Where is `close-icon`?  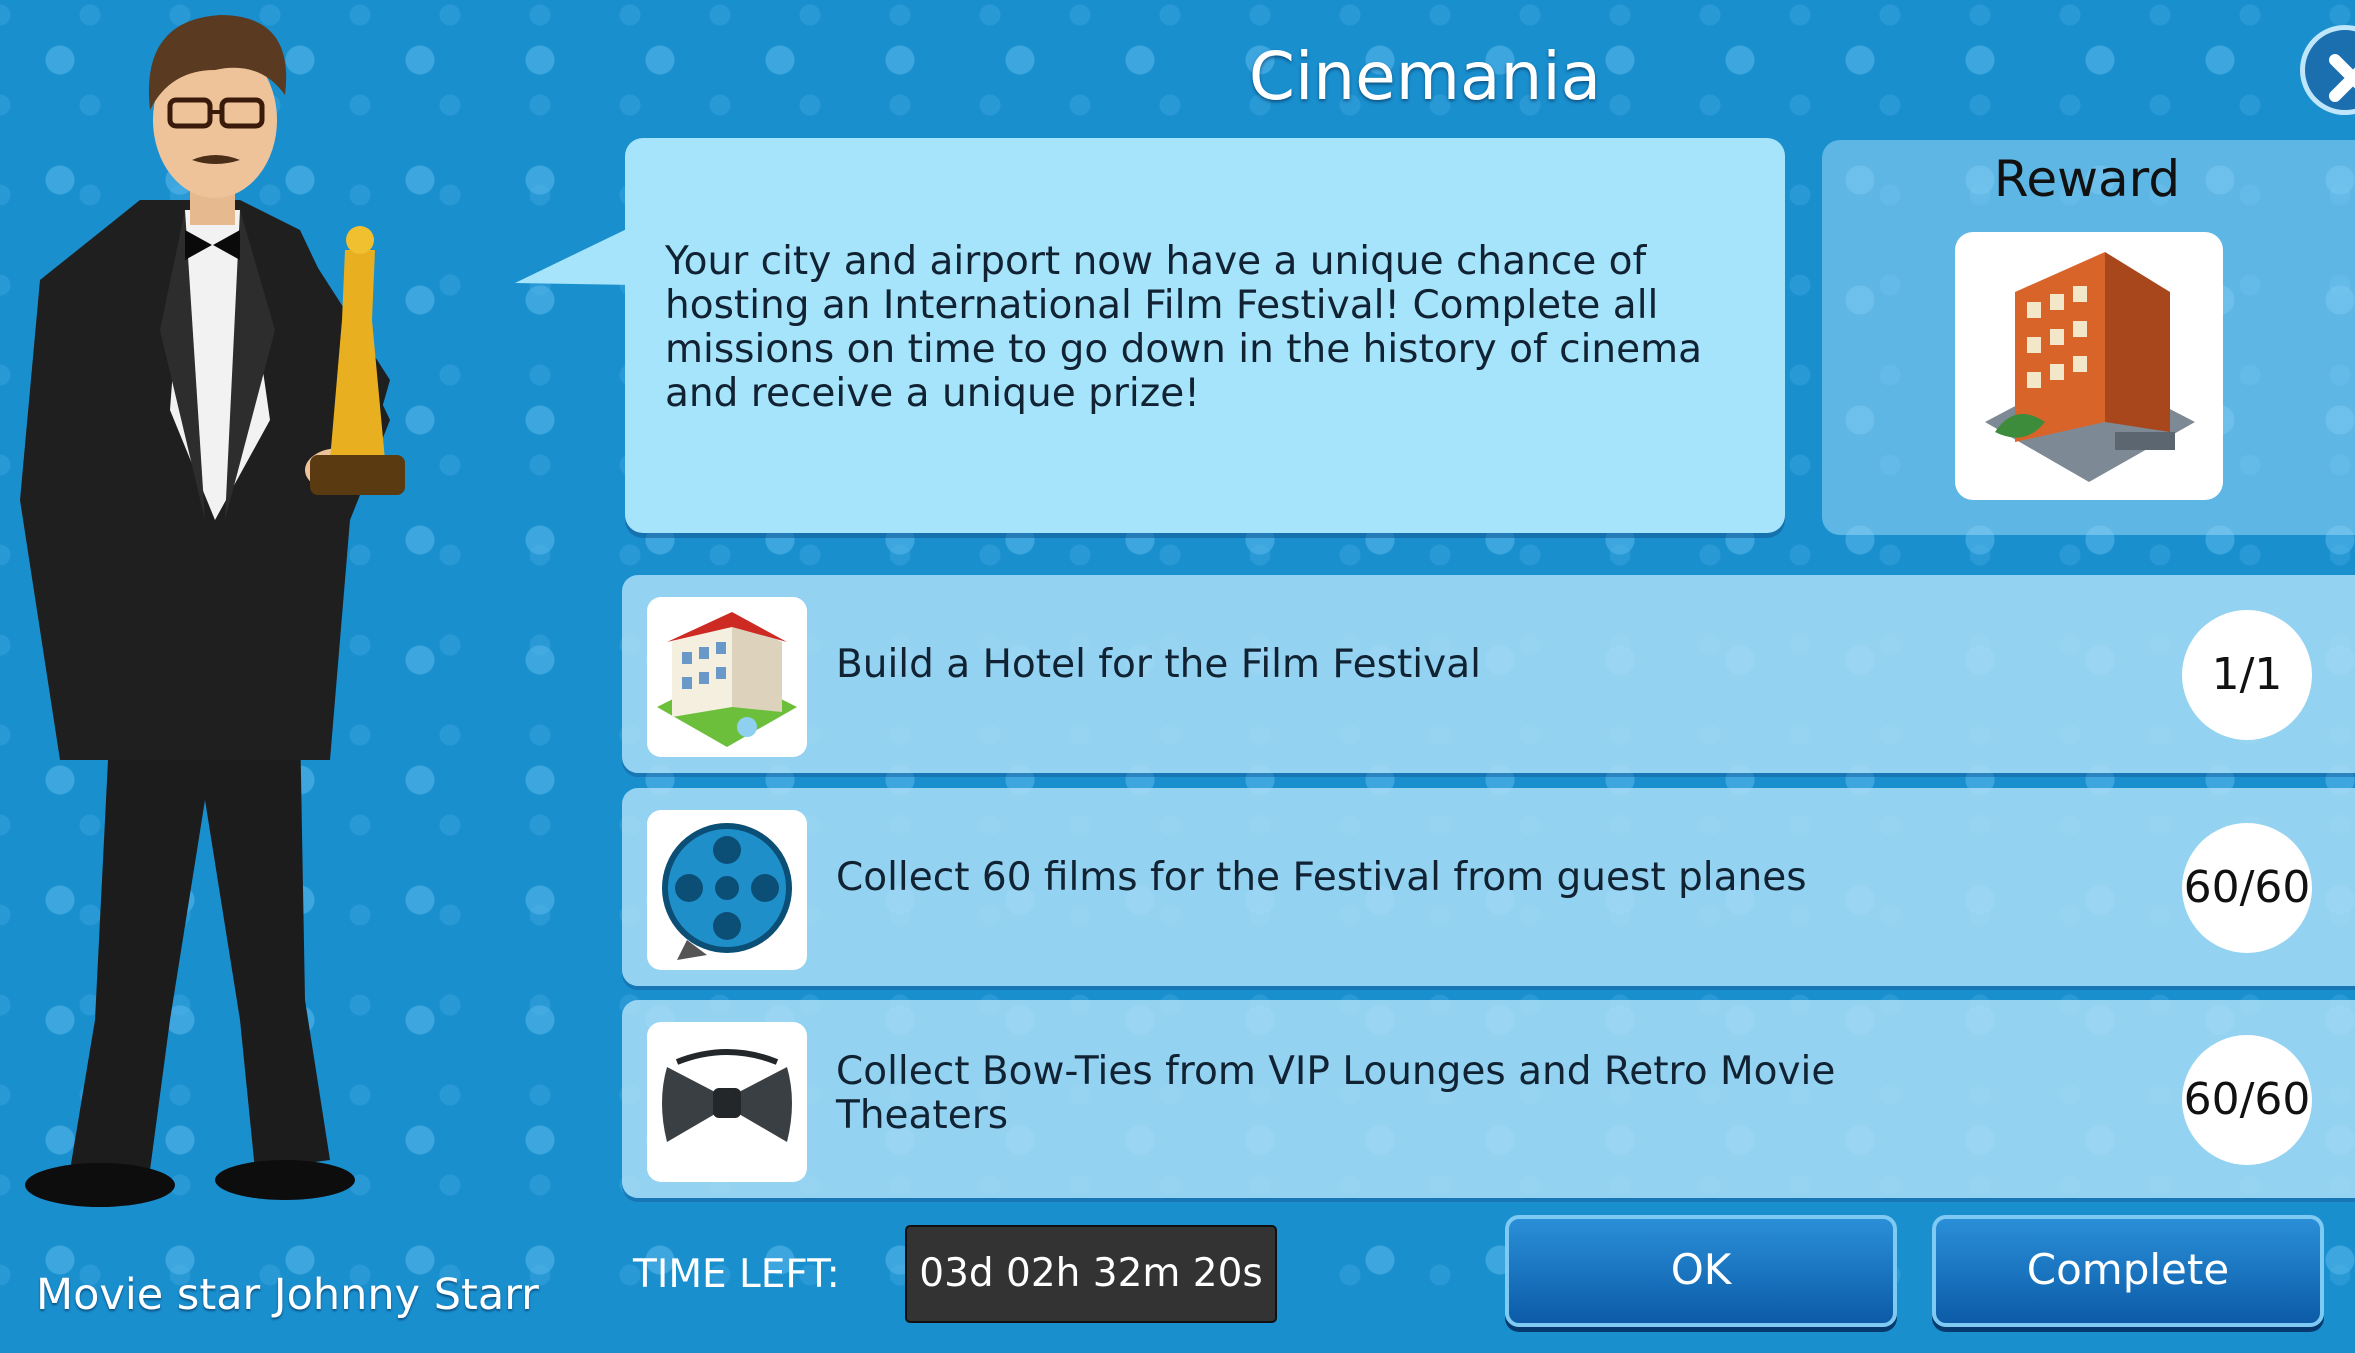 close-icon is located at coordinates (2342, 78).